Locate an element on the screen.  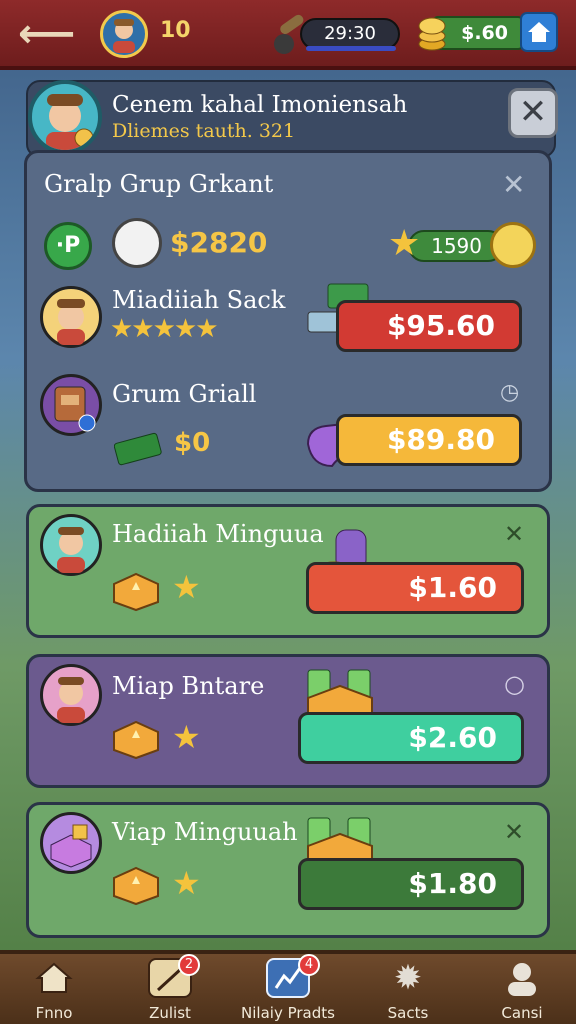
merchant-avatar is located at coordinates (65, 117).